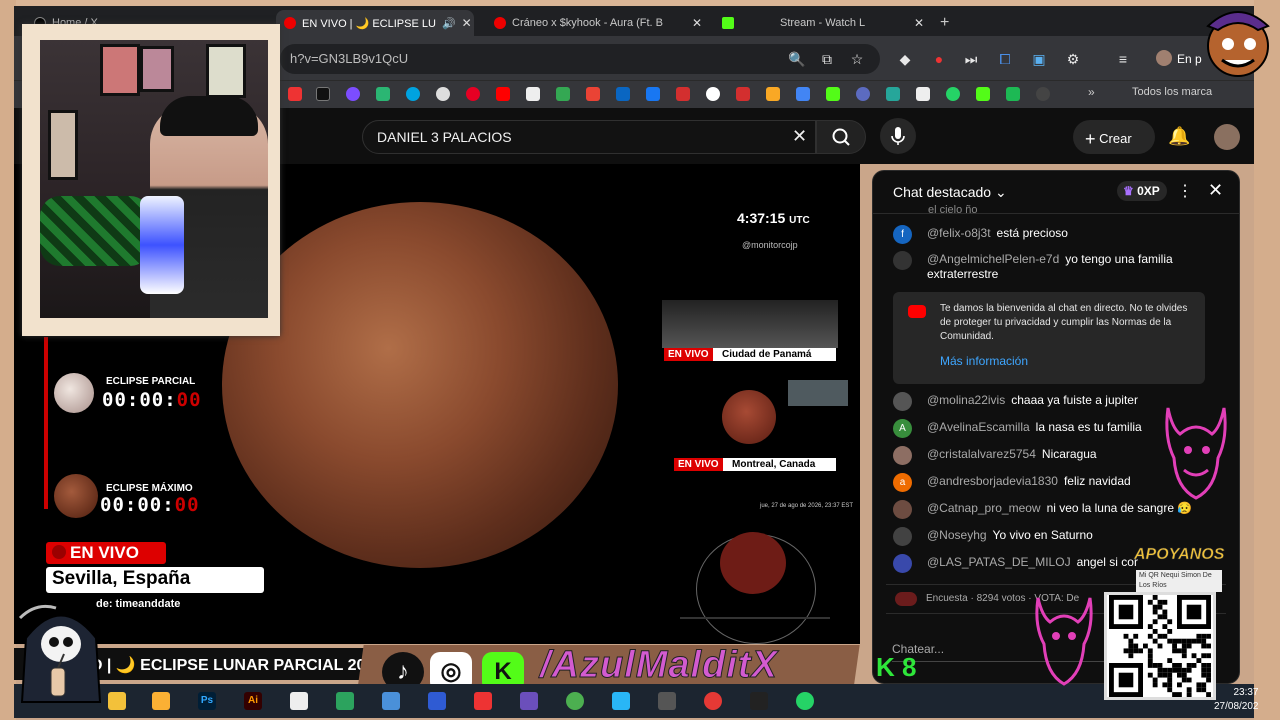 Image resolution: width=1280 pixels, height=720 pixels. Describe the element at coordinates (797, 59) in the screenshot. I see `zoom-icon: 🔍` at that location.